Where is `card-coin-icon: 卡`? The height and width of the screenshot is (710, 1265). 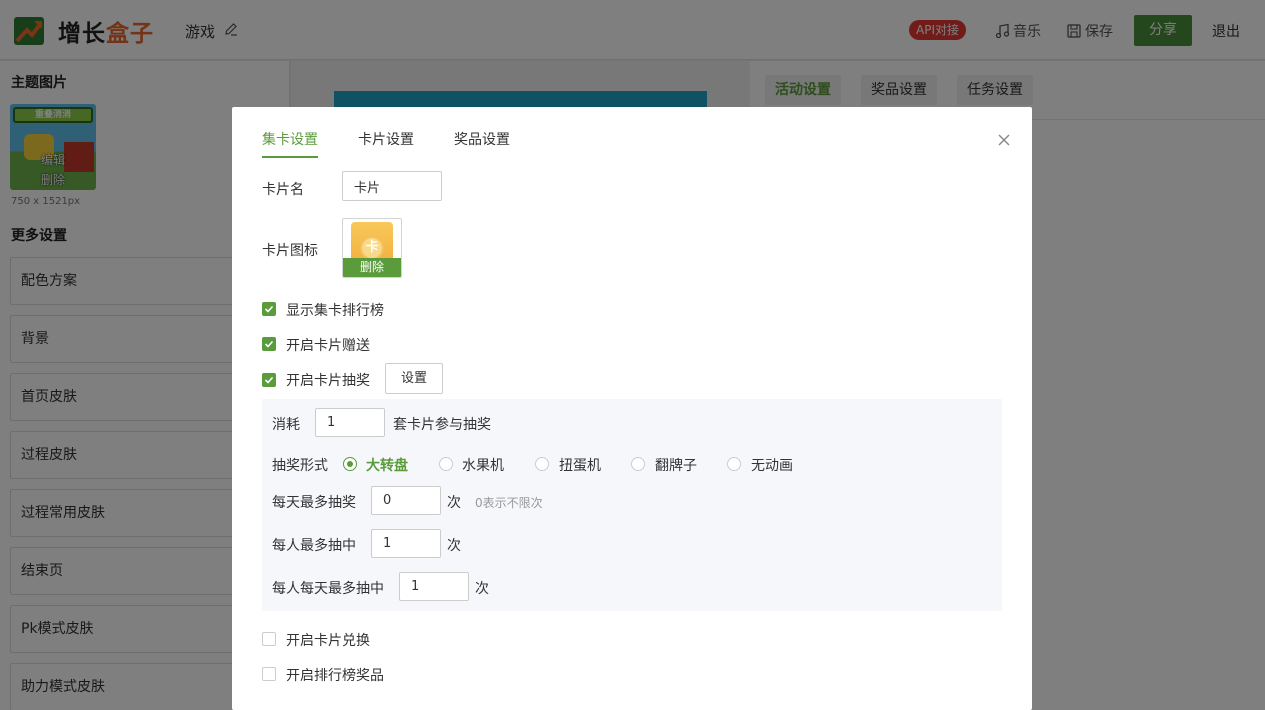 card-coin-icon: 卡 is located at coordinates (372, 248).